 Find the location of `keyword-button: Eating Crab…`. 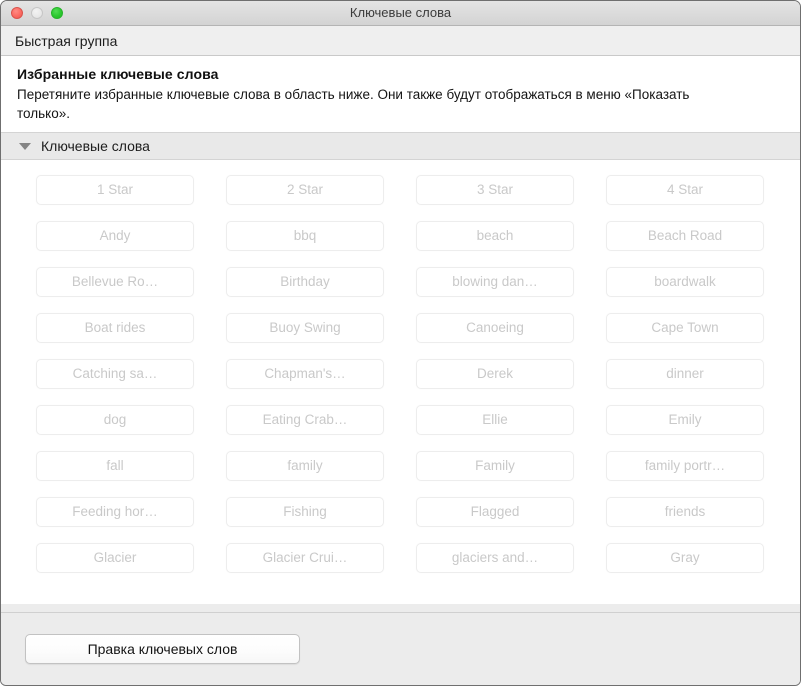

keyword-button: Eating Crab… is located at coordinates (305, 420).